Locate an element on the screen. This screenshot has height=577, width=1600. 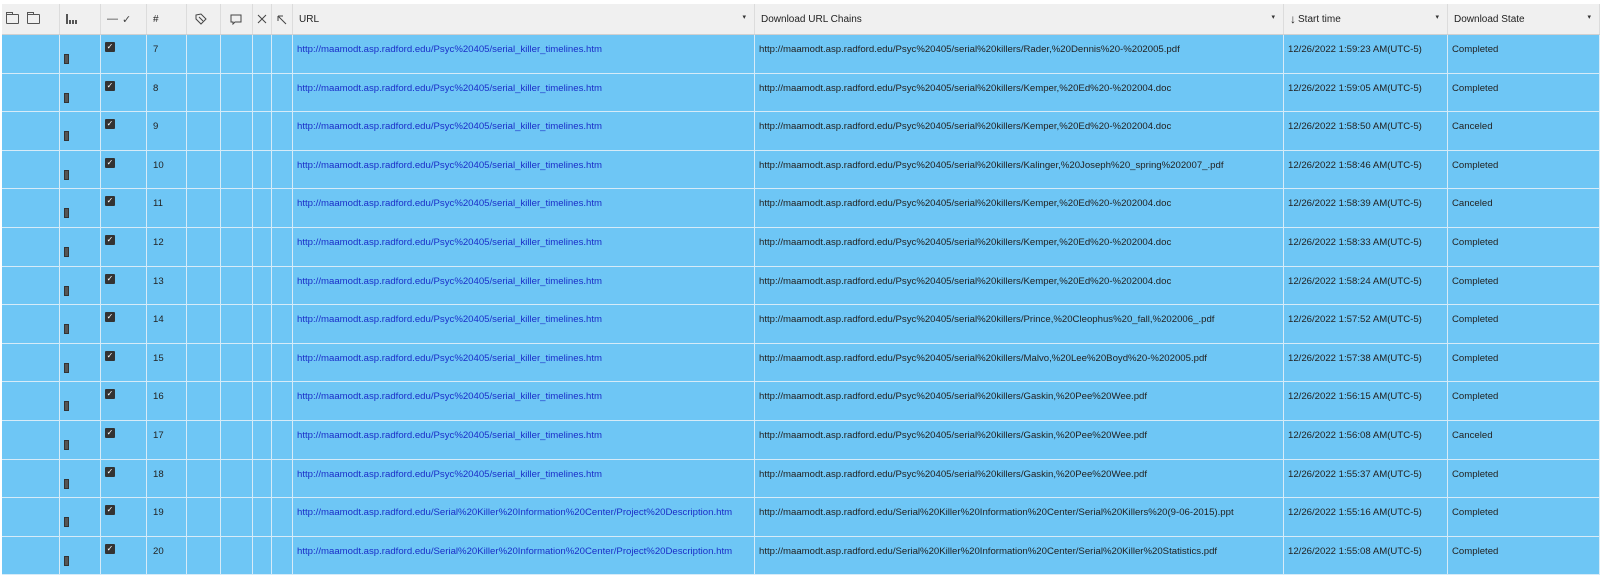
header-arrow is located at coordinates (282, 19).